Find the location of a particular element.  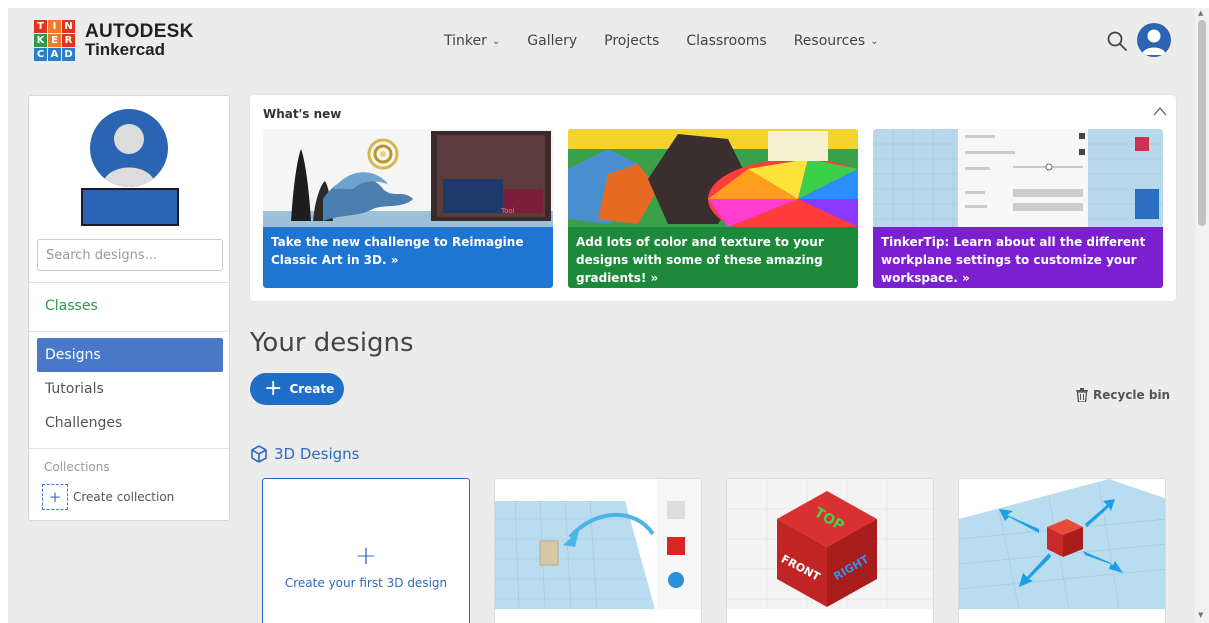

page-title: Your designs is located at coordinates (332, 343).